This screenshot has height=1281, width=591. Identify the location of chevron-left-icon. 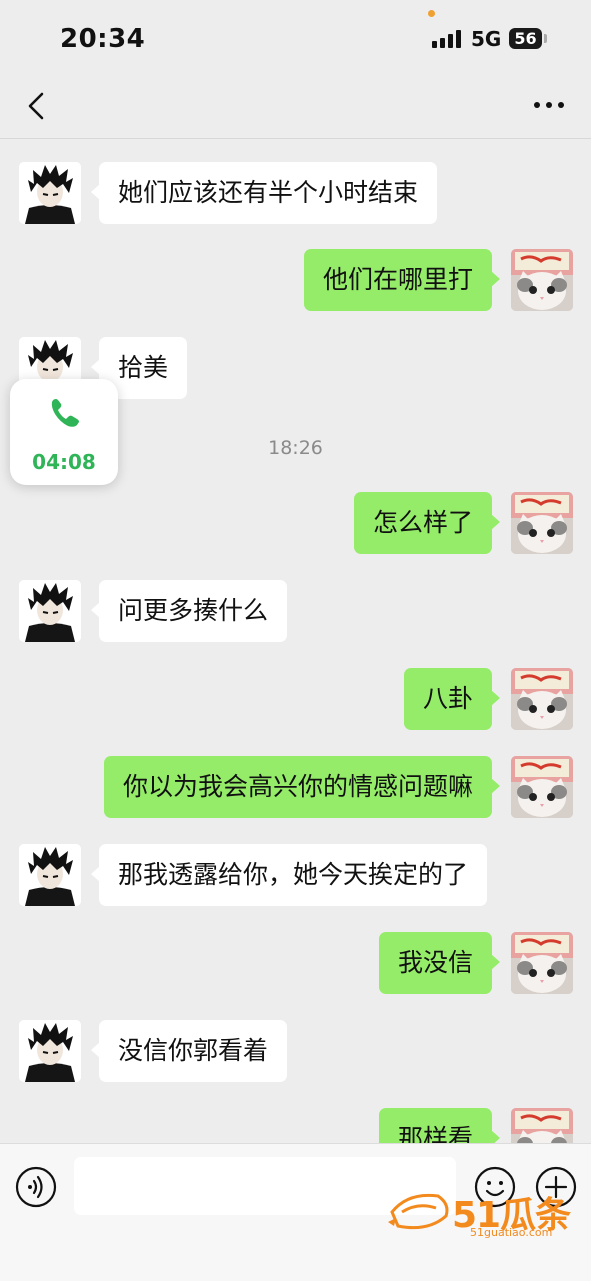
(38, 106).